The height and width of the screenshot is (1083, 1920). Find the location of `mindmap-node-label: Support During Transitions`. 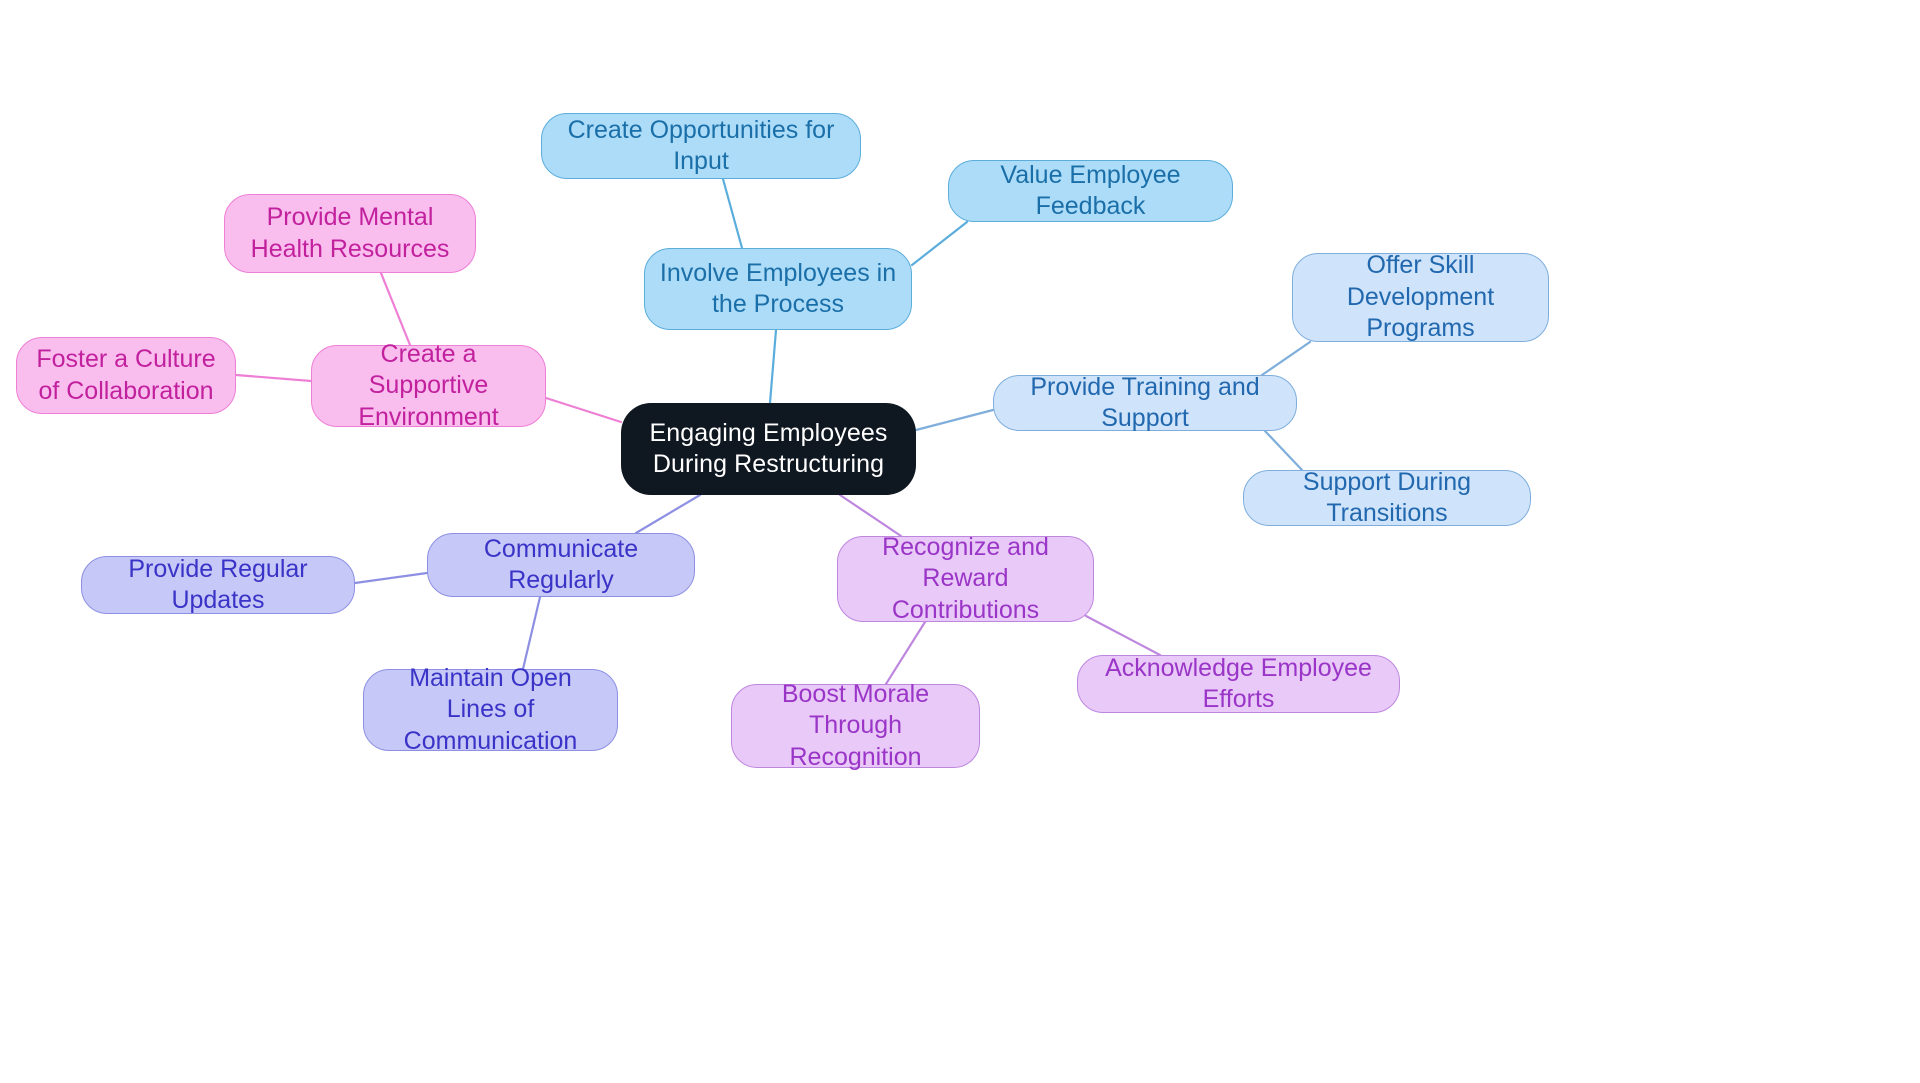

mindmap-node-label: Support During Transitions is located at coordinates (1387, 497).